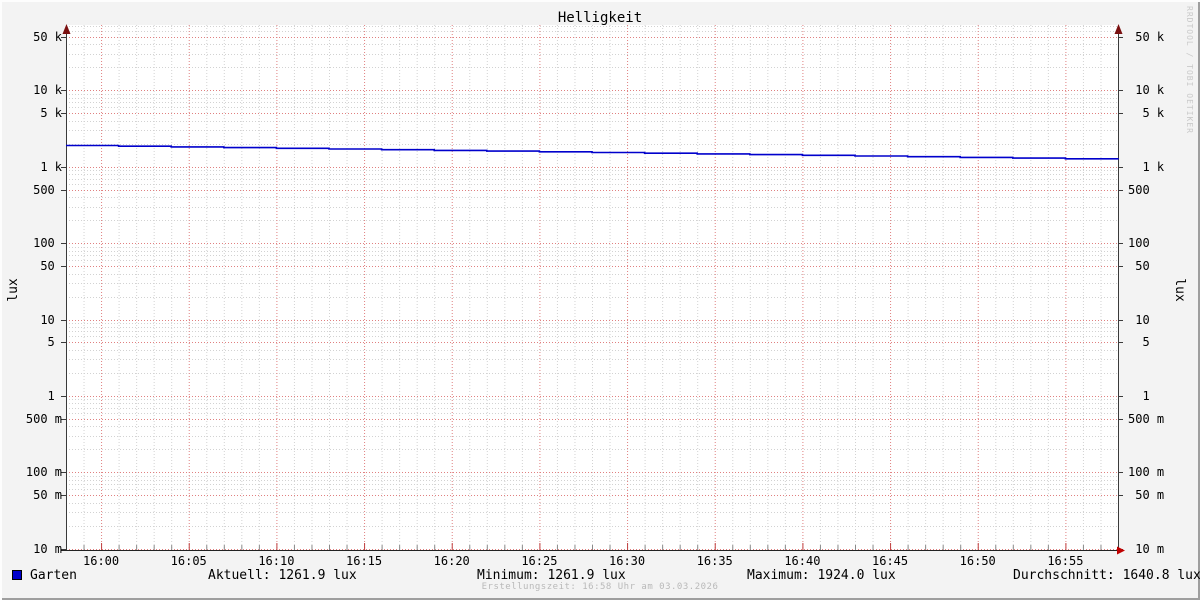 The width and height of the screenshot is (1200, 600). Describe the element at coordinates (714, 561) in the screenshot. I see `x-tick-label: 16:35` at that location.